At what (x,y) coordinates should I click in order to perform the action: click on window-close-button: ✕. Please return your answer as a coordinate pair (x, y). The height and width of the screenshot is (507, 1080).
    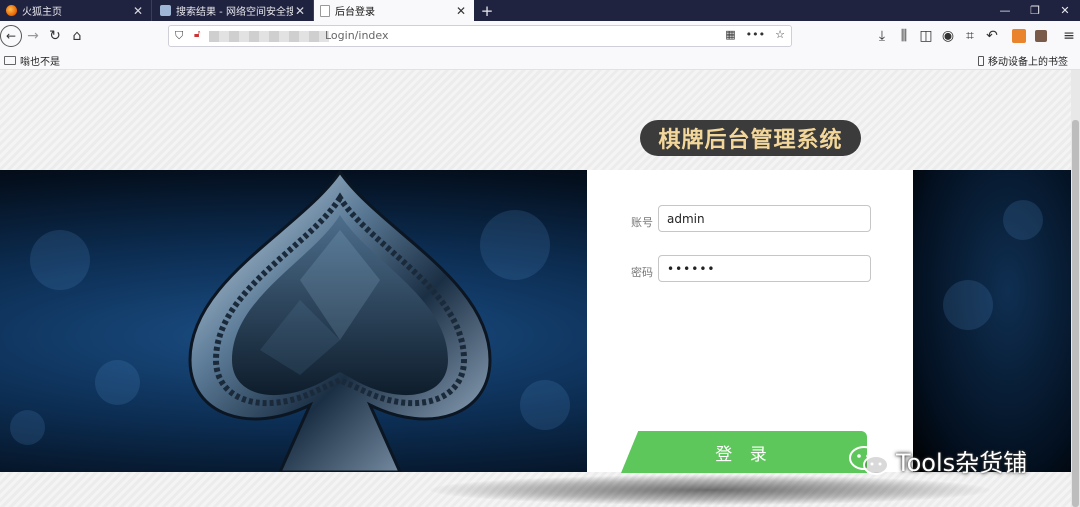
    Looking at the image, I should click on (1064, 10).